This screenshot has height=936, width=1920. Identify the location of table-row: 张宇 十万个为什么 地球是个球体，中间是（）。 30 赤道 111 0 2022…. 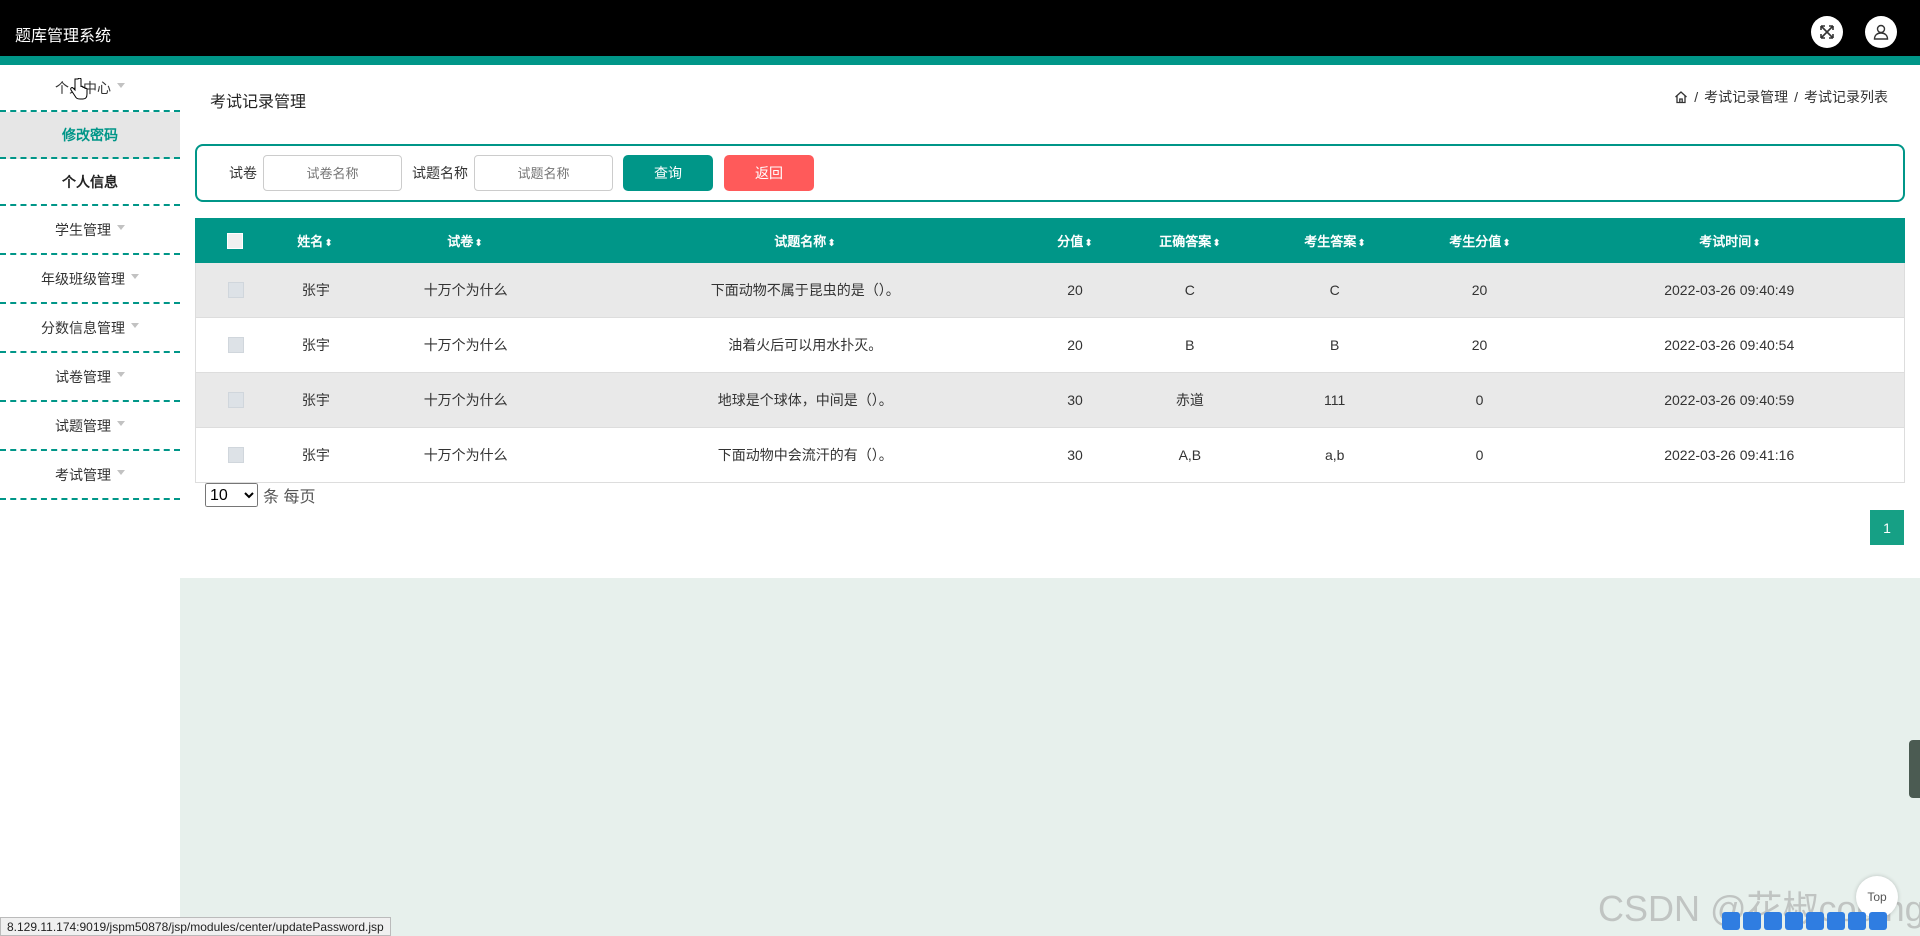
(1050, 400).